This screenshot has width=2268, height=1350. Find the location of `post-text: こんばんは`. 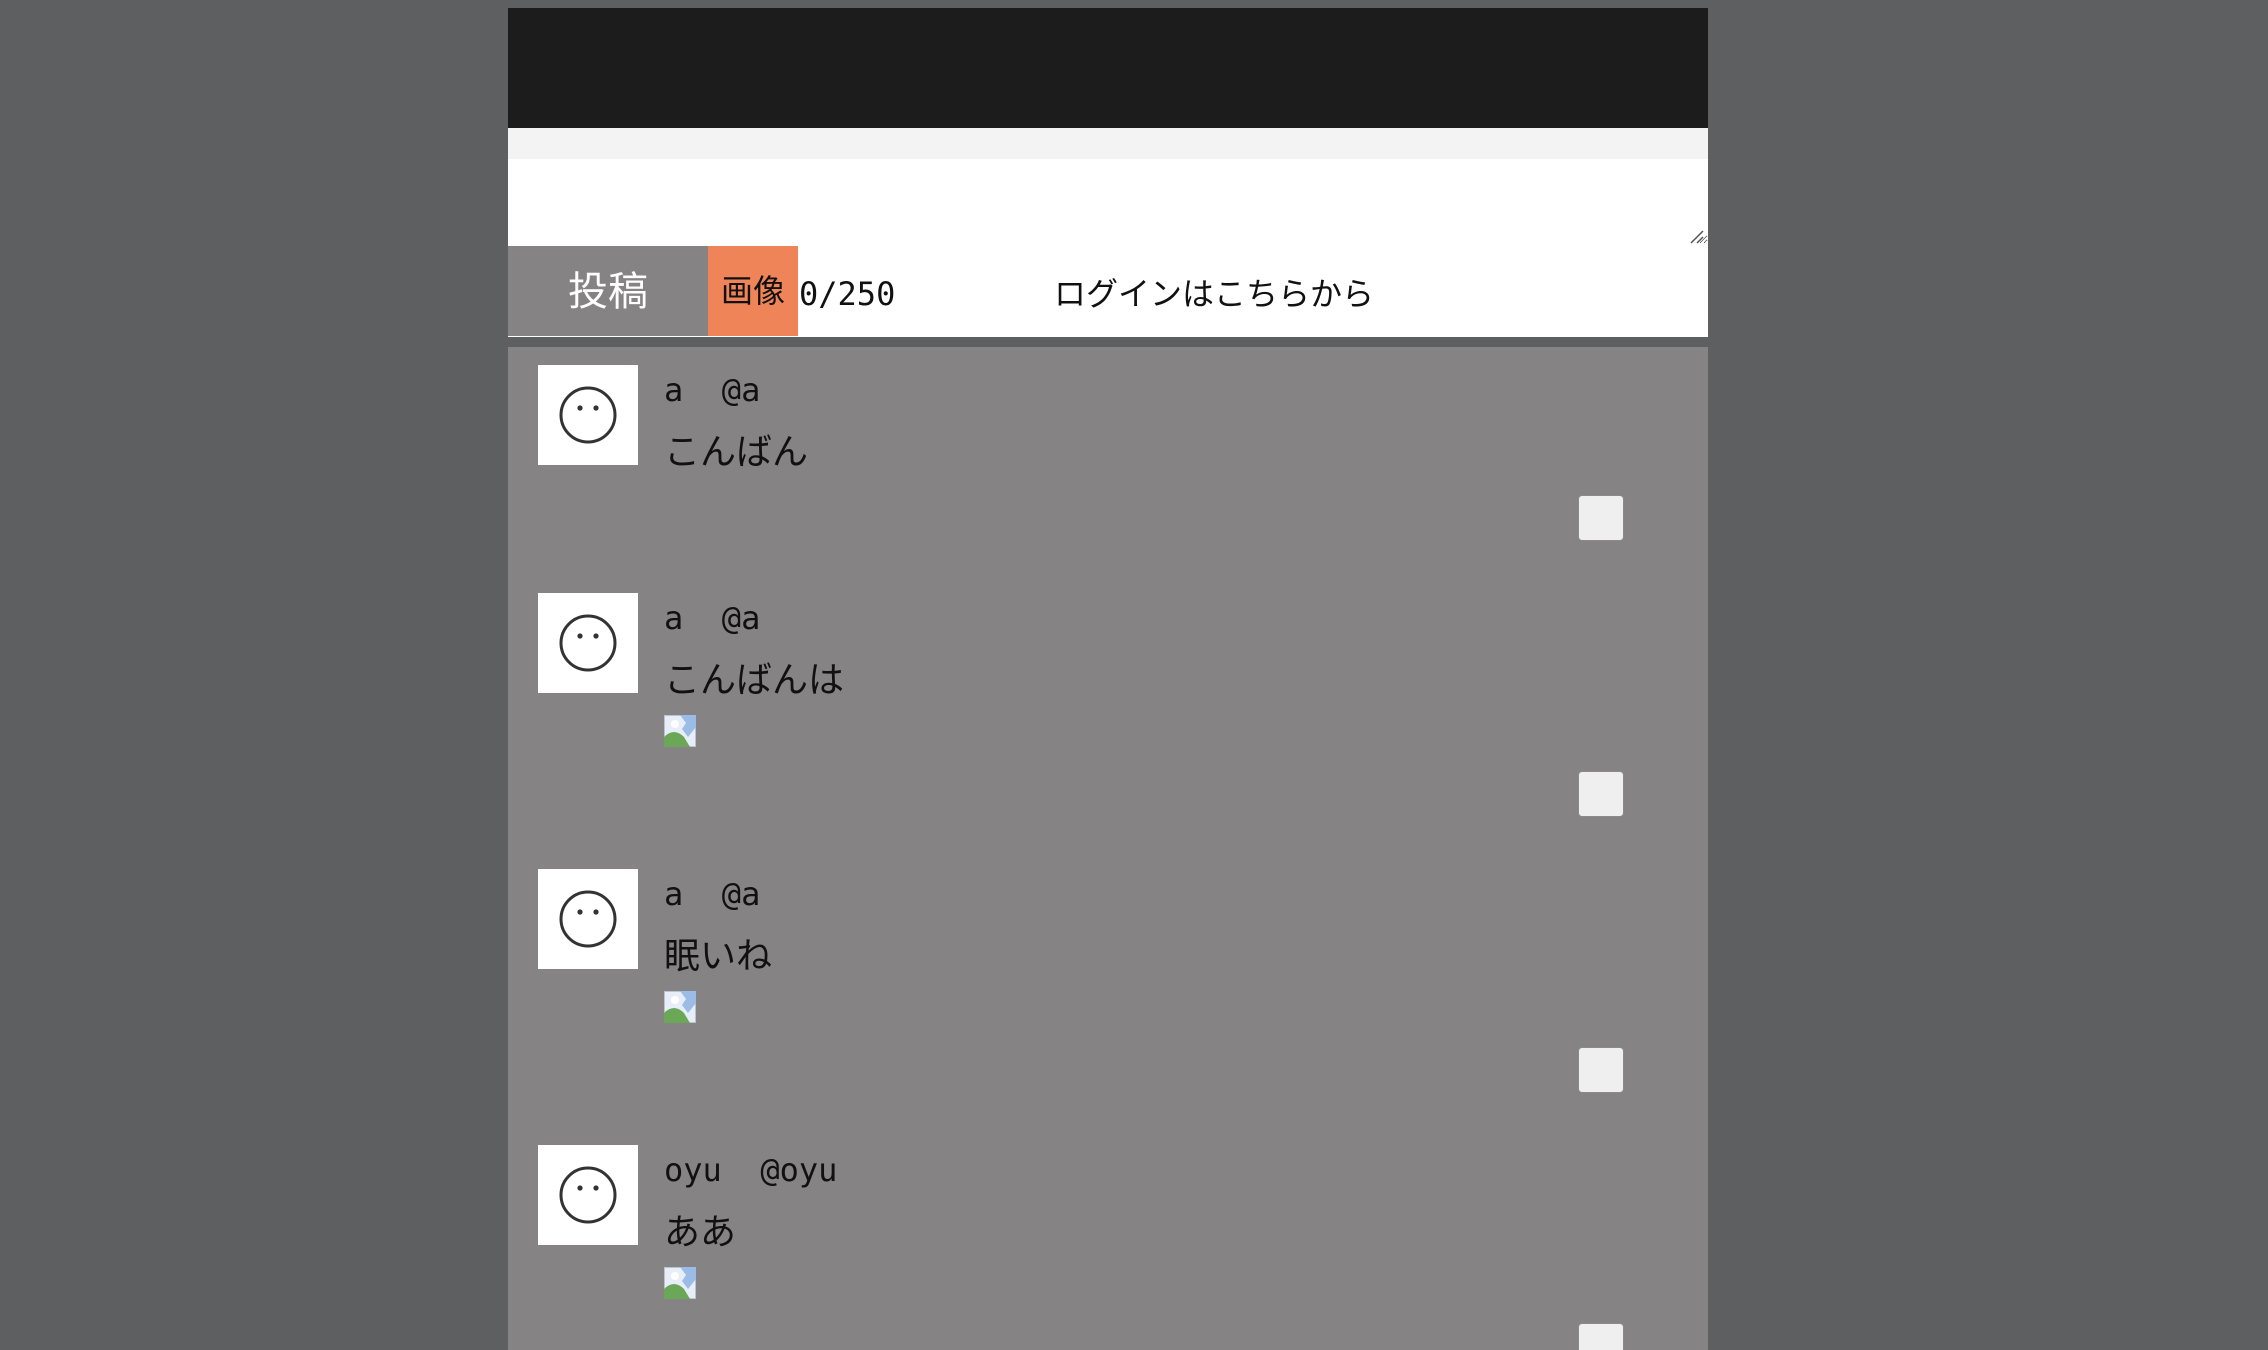

post-text: こんばんは is located at coordinates (754, 680).